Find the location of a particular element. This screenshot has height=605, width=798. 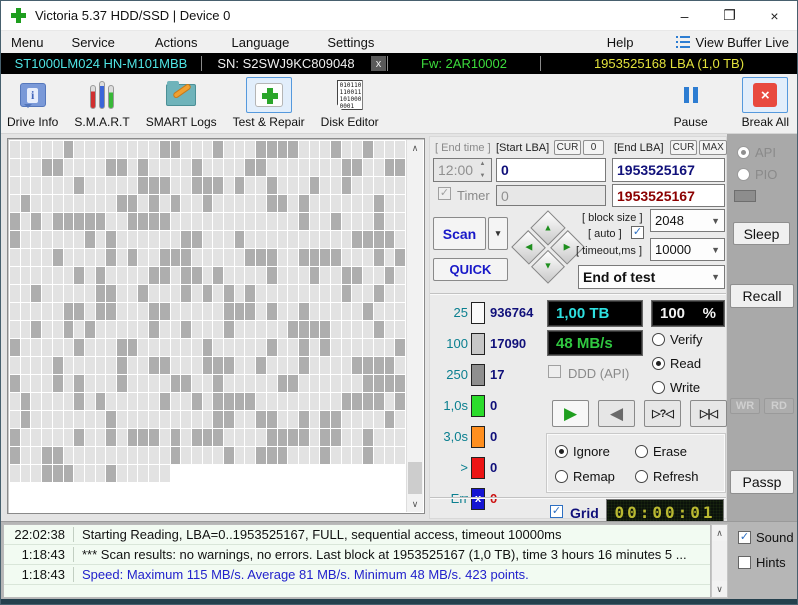

sleep-button: Sleep is located at coordinates (761, 233).